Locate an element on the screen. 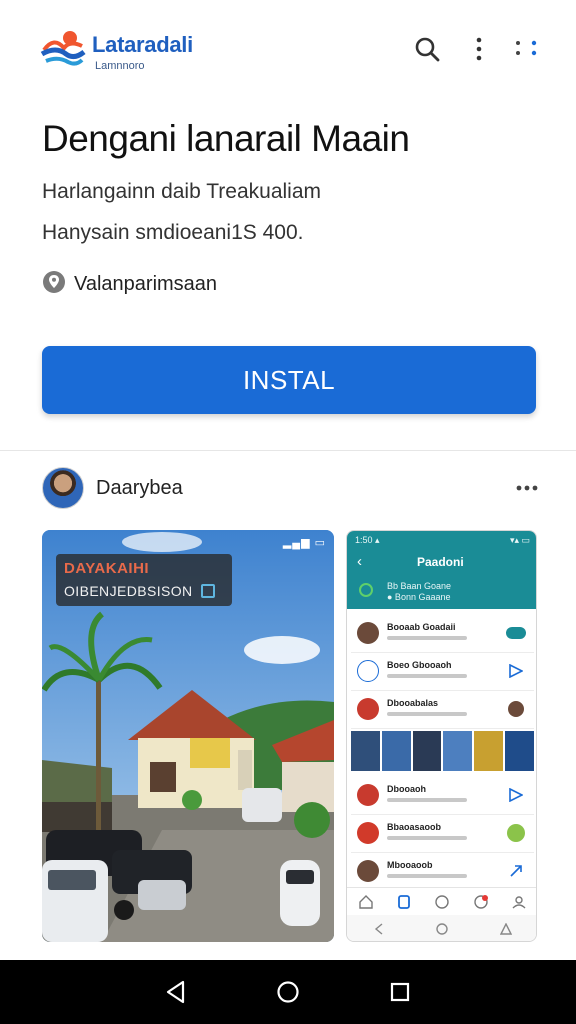  location-pin-icon is located at coordinates (54, 284).